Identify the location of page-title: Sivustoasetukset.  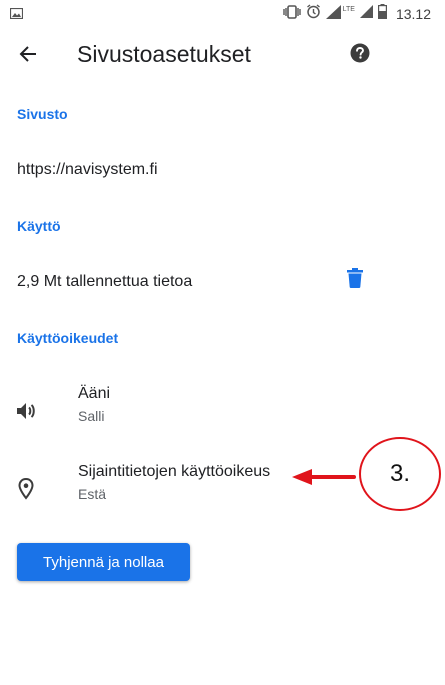
(164, 54).